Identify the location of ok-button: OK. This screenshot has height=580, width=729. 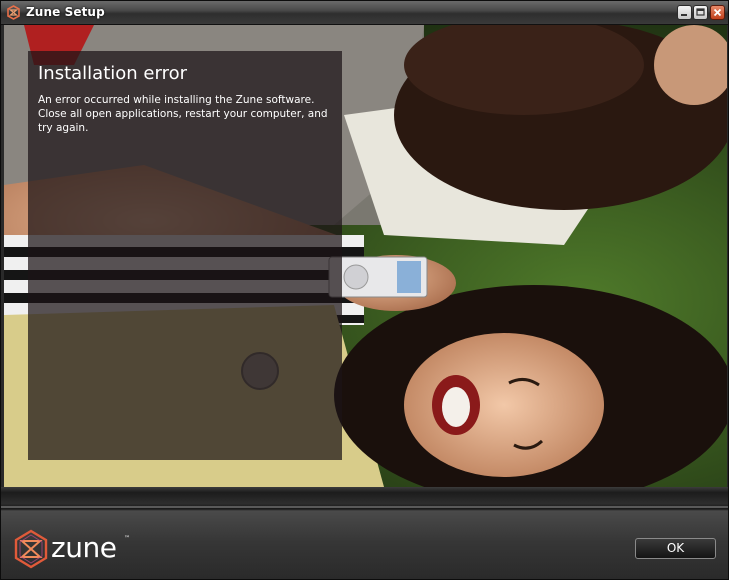
(675, 548).